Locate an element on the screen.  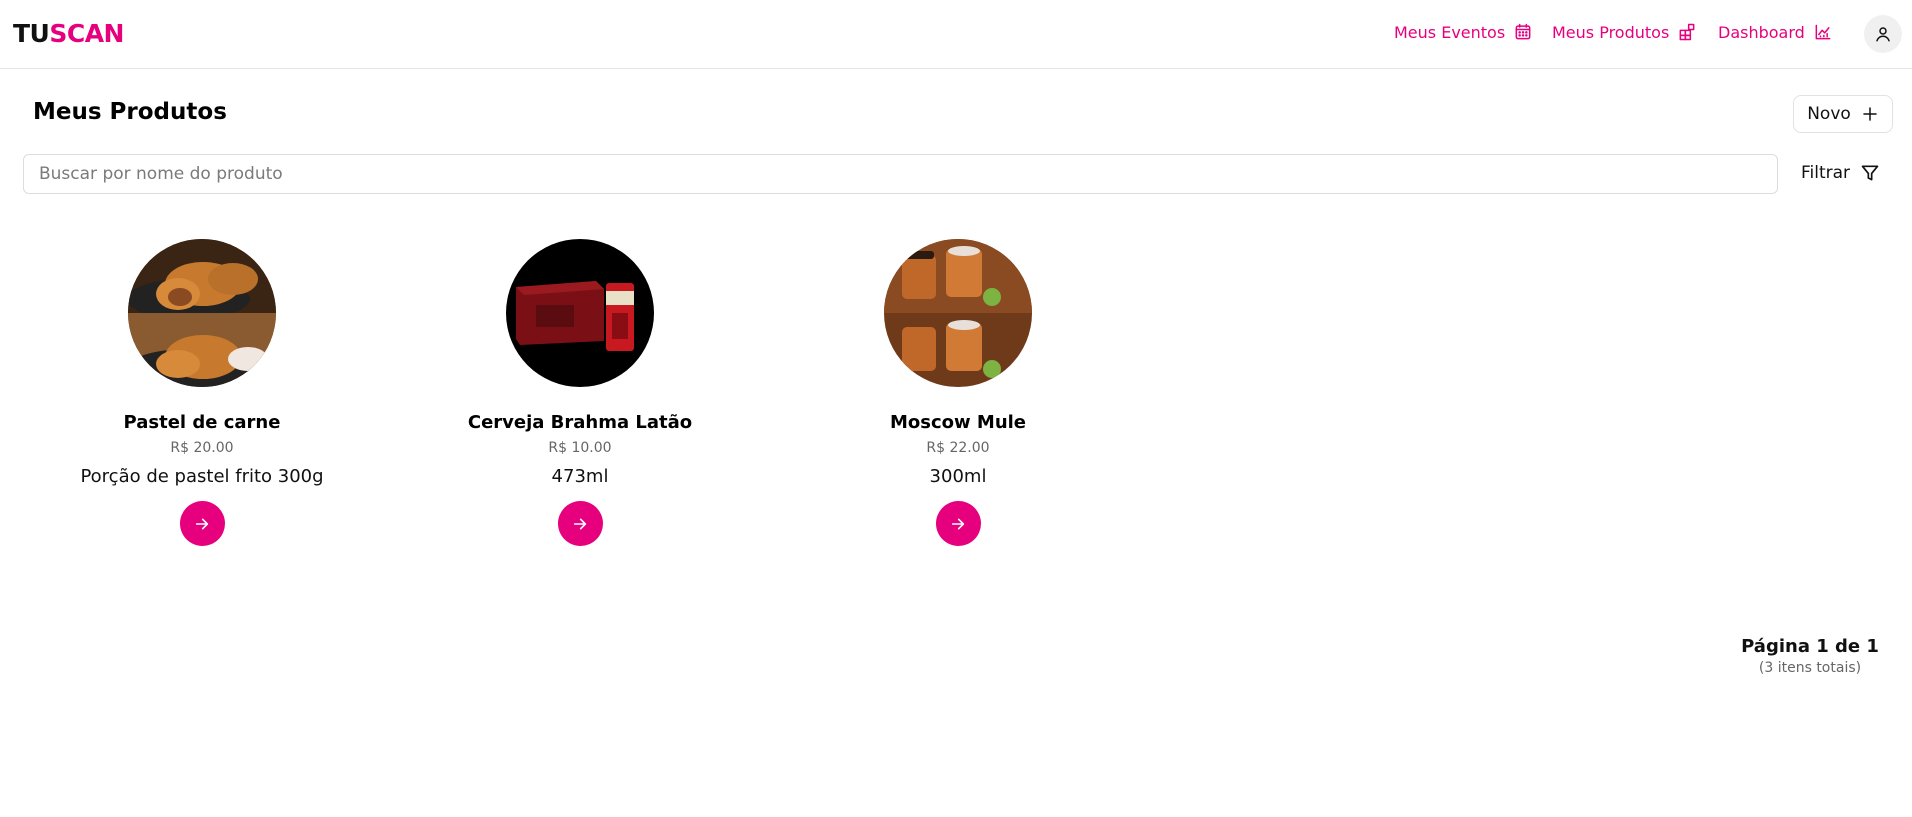
app-logo: TUSCAN is located at coordinates (68, 33).